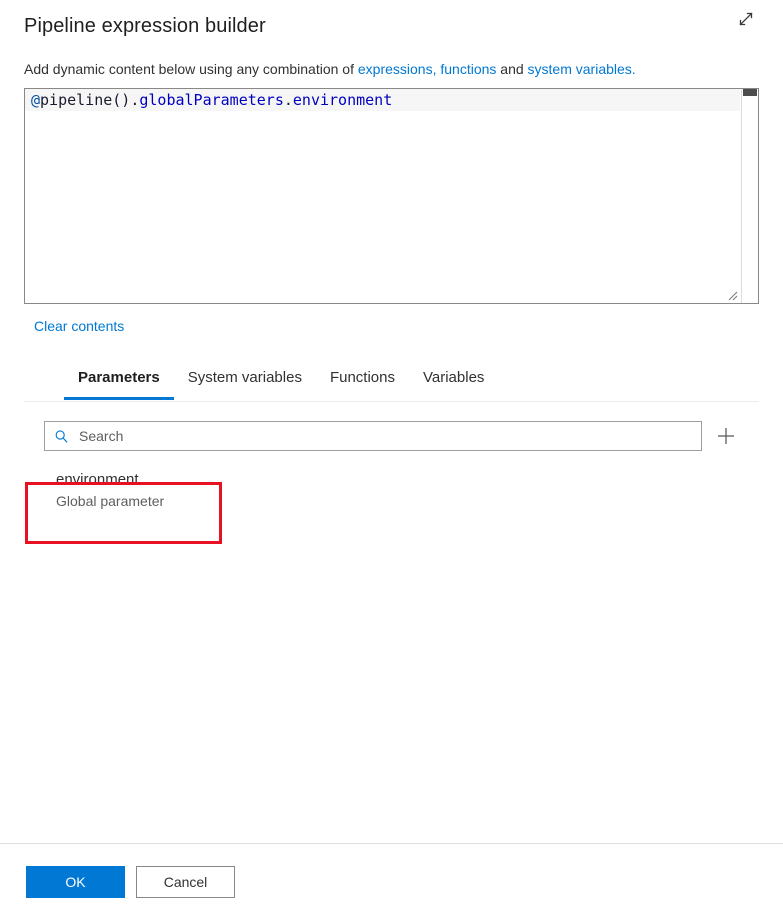 Image resolution: width=783 pixels, height=910 pixels. I want to click on editor-vertical-scrollbar, so click(749, 196).